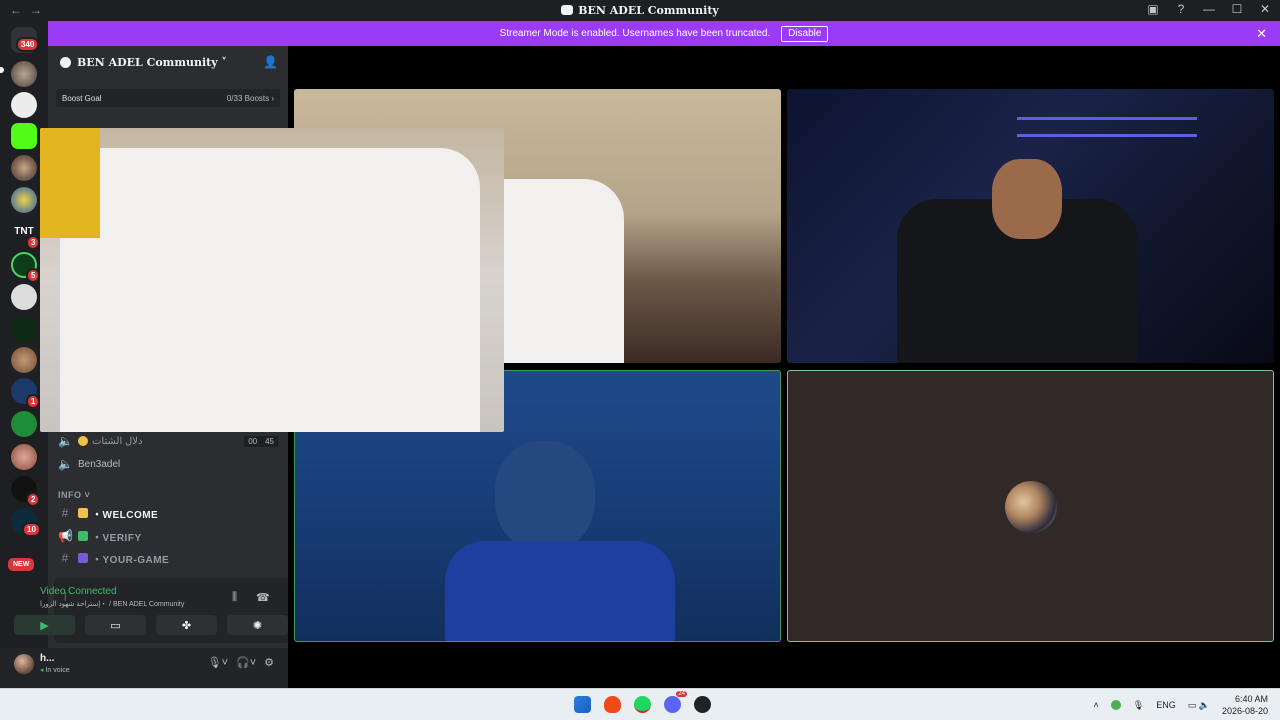  What do you see at coordinates (78, 591) in the screenshot?
I see `video-connected-status: Video Connected` at bounding box center [78, 591].